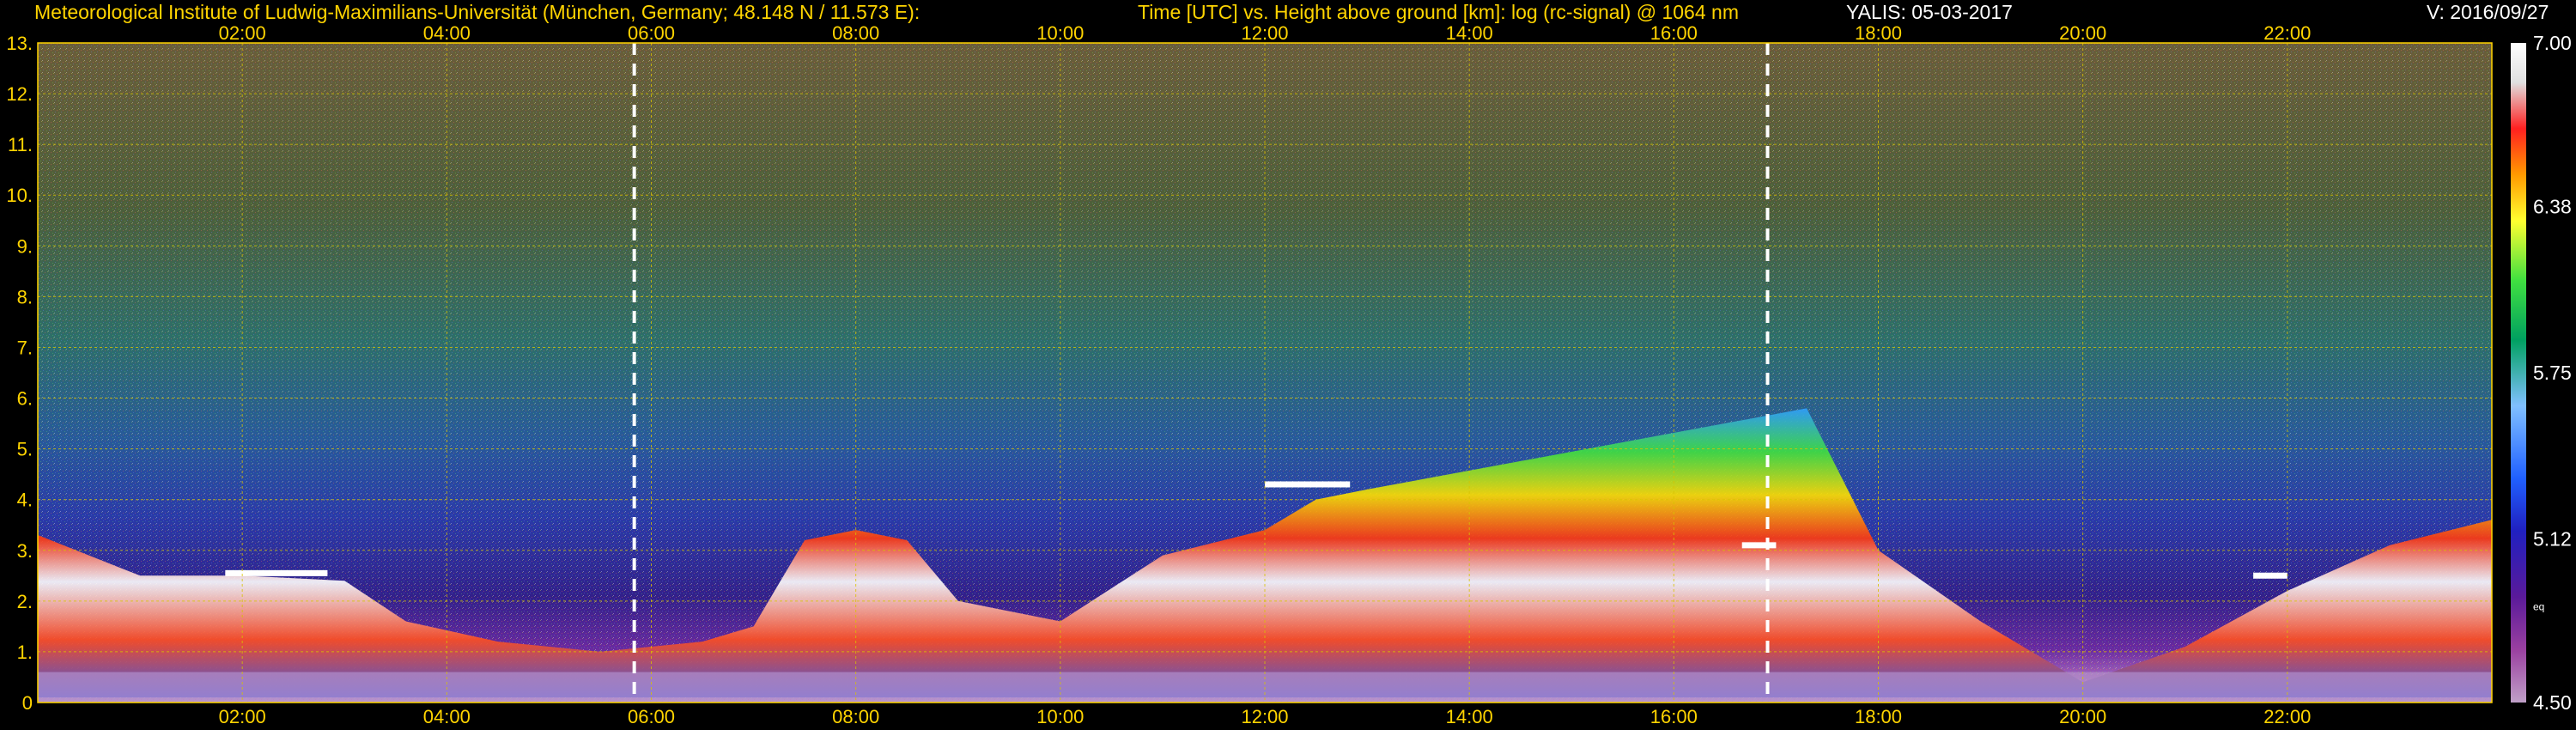 This screenshot has width=2576, height=730. What do you see at coordinates (25, 500) in the screenshot?
I see `y-tick-label: 4.` at bounding box center [25, 500].